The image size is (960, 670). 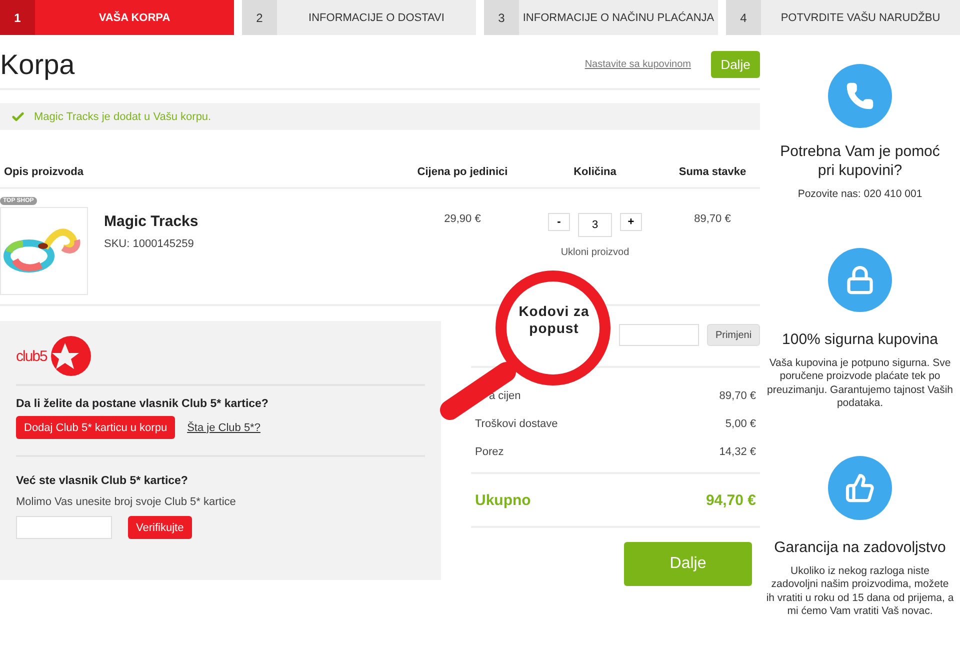 What do you see at coordinates (554, 320) in the screenshot?
I see `magnifier-caption: Kodovi za popust` at bounding box center [554, 320].